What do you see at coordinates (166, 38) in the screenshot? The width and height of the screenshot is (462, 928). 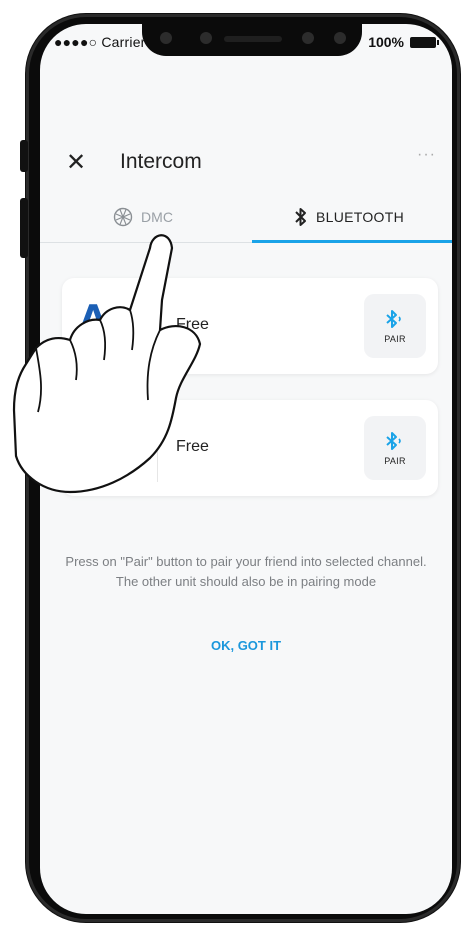 I see `camera-icon` at bounding box center [166, 38].